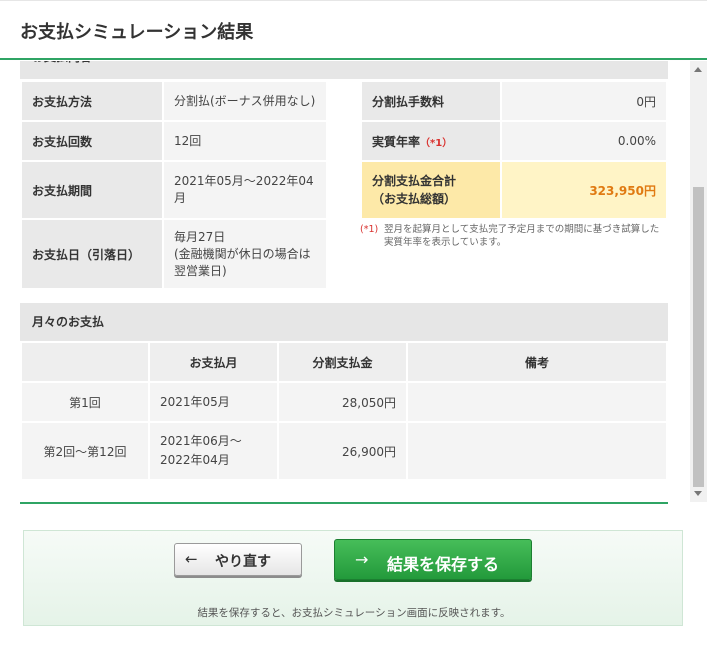 This screenshot has height=646, width=707. I want to click on table-row: 第2回～第12回 2021年06月～ 2022年04月 26,900円, so click(344, 451).